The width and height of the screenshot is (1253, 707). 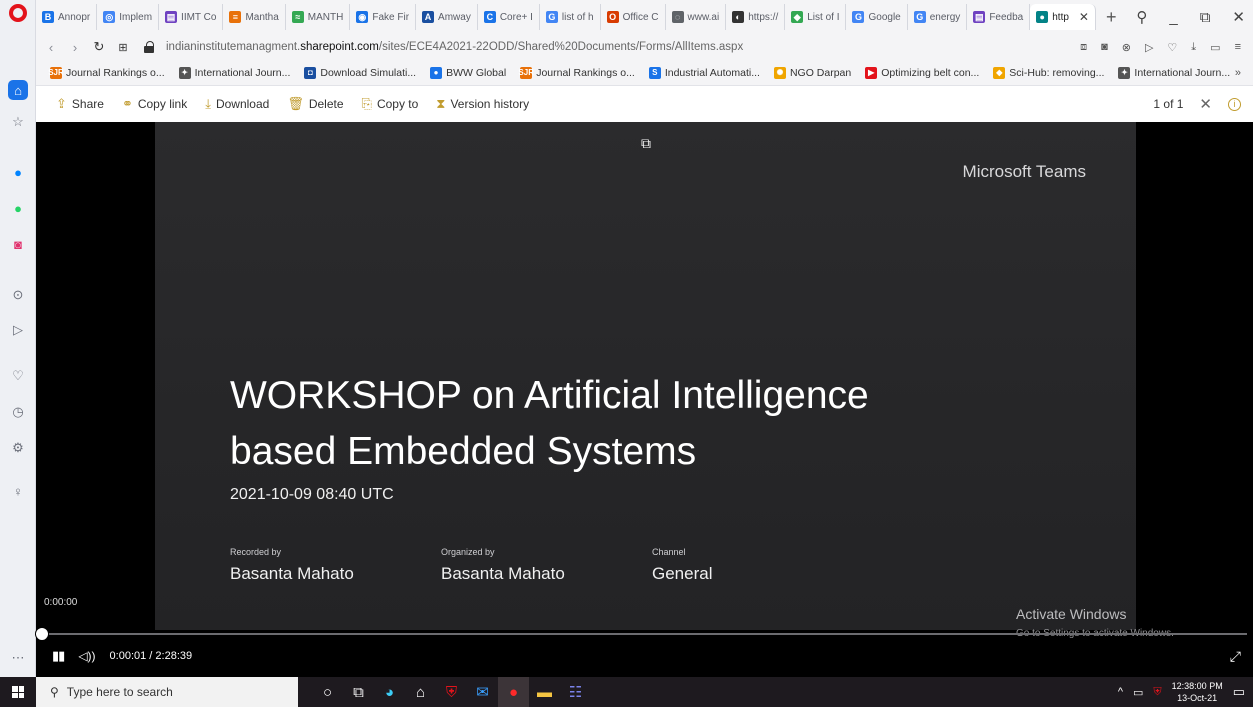 I want to click on lock-icon, so click(x=149, y=47).